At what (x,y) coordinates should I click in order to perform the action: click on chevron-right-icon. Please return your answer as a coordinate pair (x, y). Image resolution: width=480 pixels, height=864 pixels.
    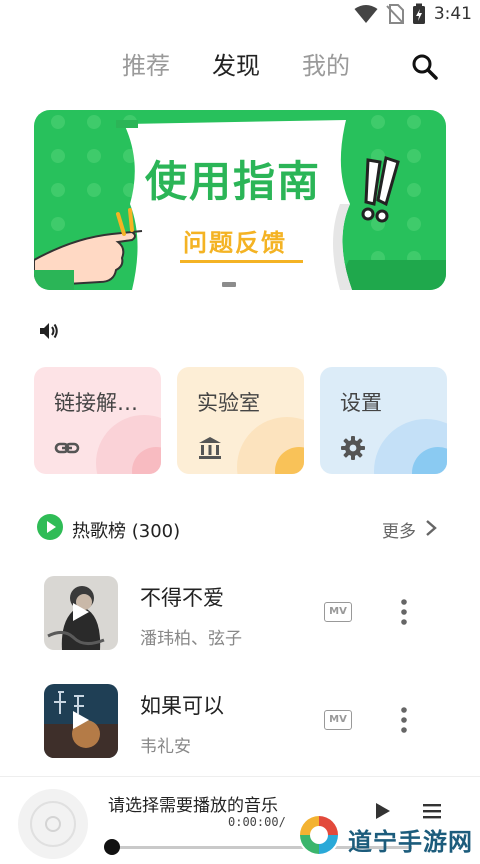
    Looking at the image, I should click on (431, 528).